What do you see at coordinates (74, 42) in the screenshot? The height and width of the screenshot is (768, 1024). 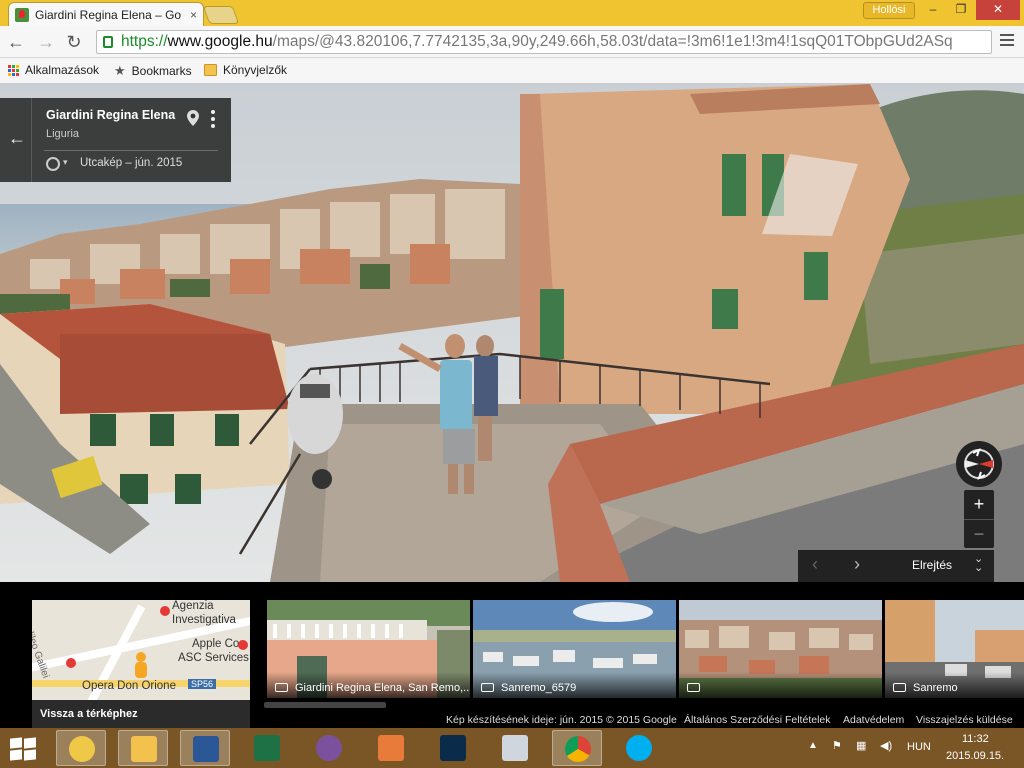 I see `reload-icon: ↻` at bounding box center [74, 42].